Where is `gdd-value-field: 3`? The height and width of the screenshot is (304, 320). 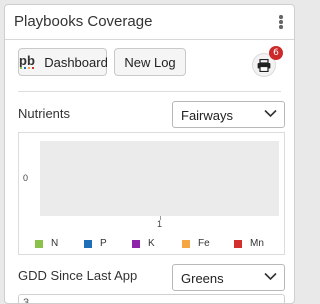 gdd-value-field: 3 is located at coordinates (151, 299).